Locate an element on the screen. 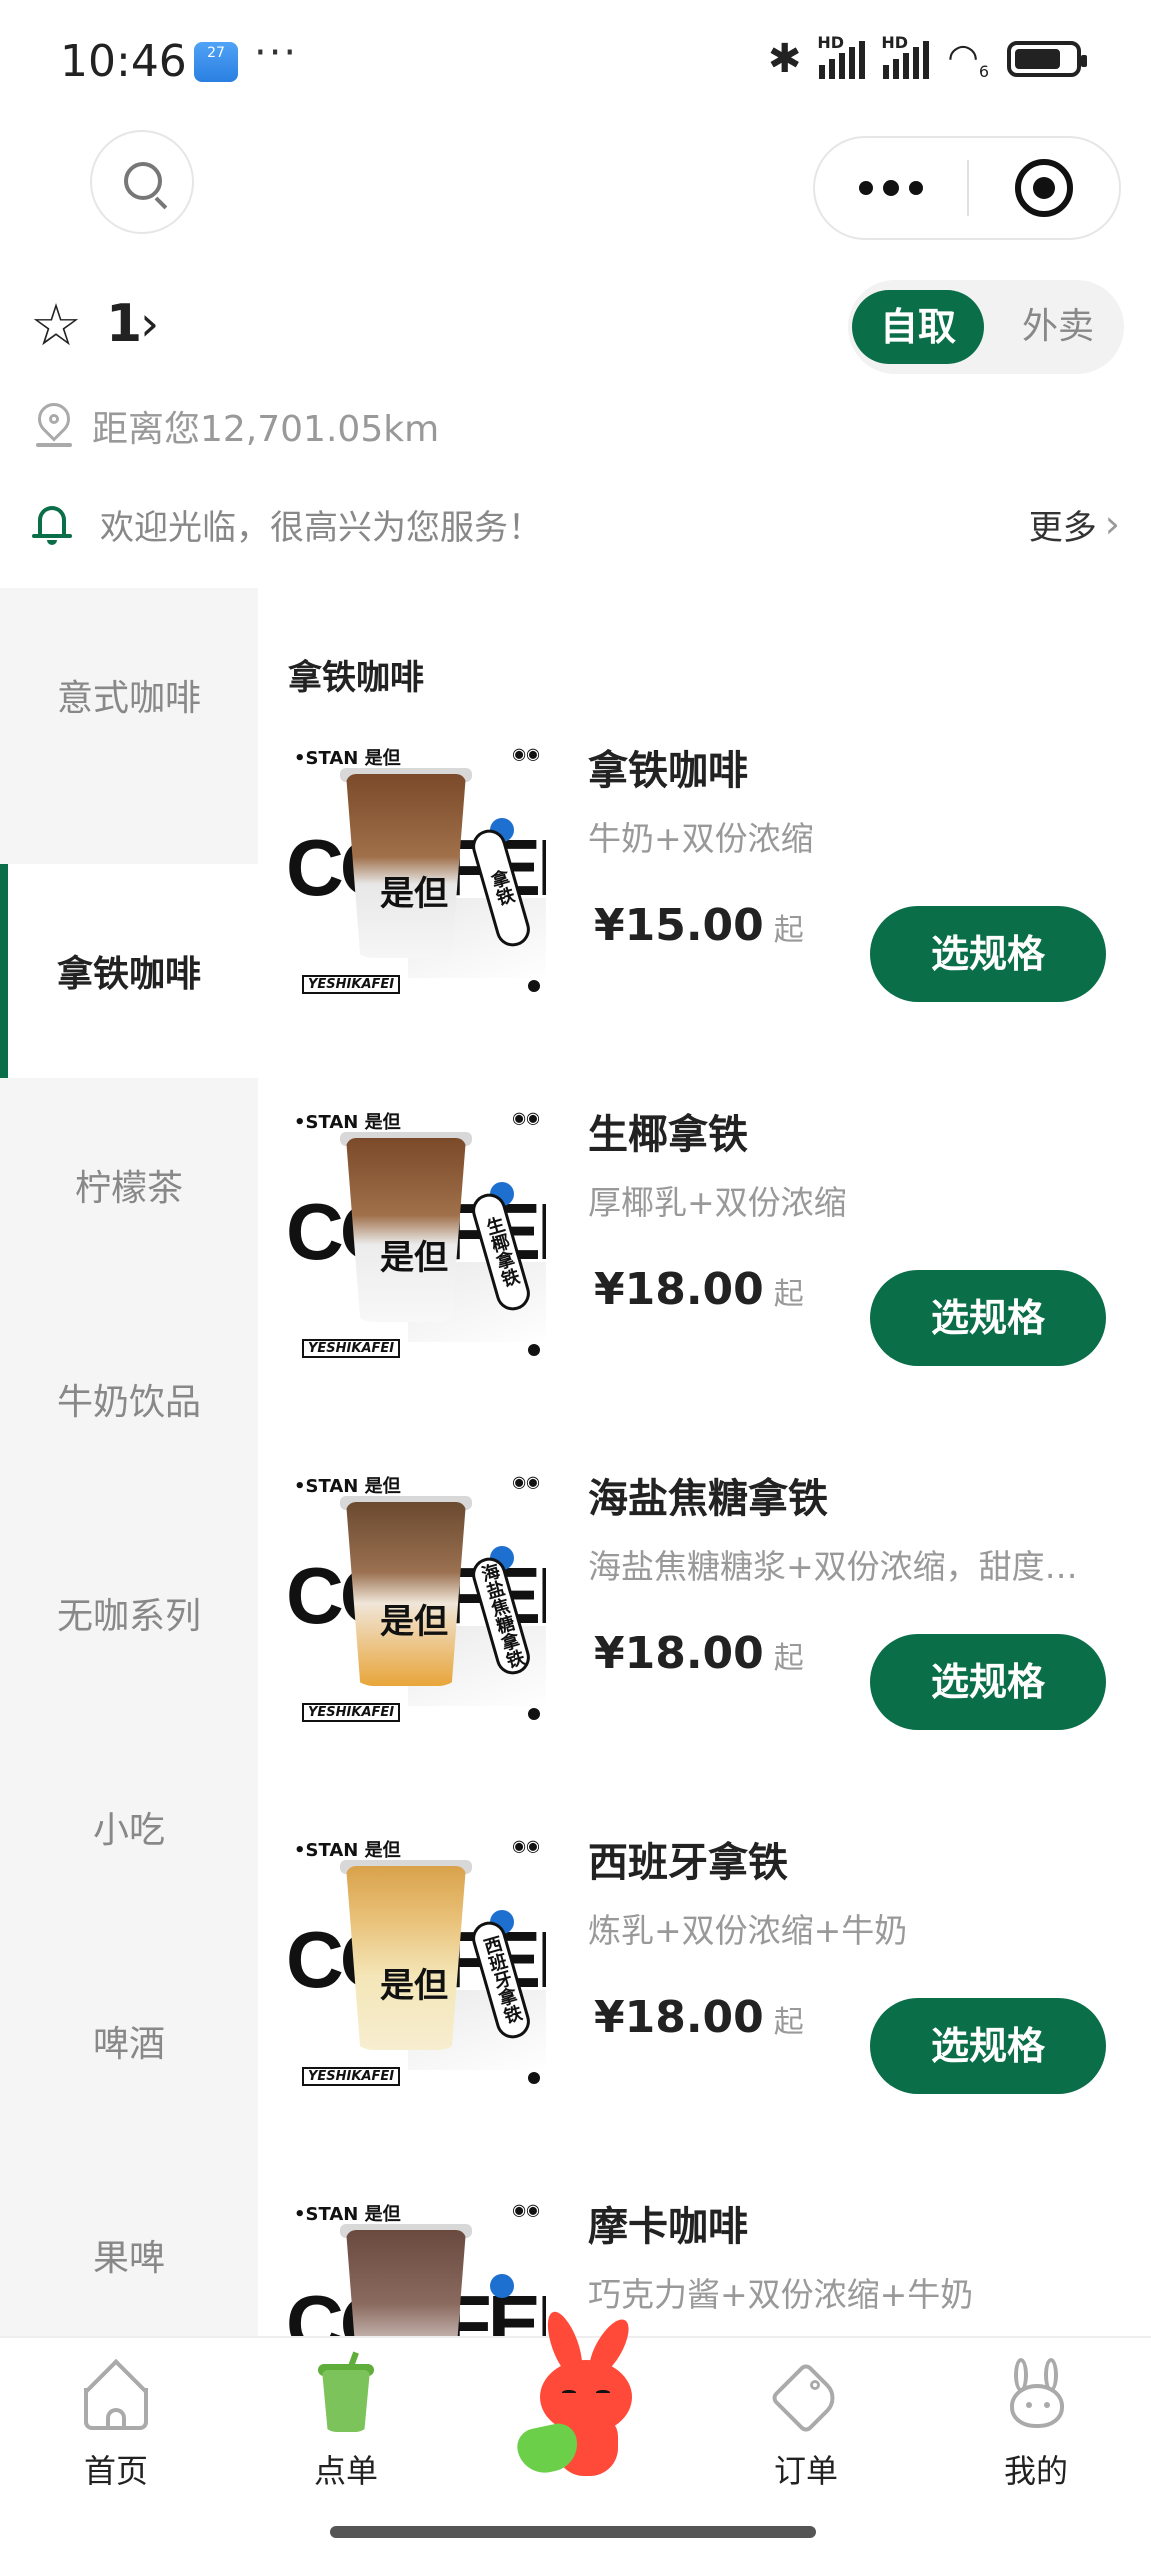 This screenshot has width=1151, height=2560. nav-orders: 订单 is located at coordinates (806, 2425).